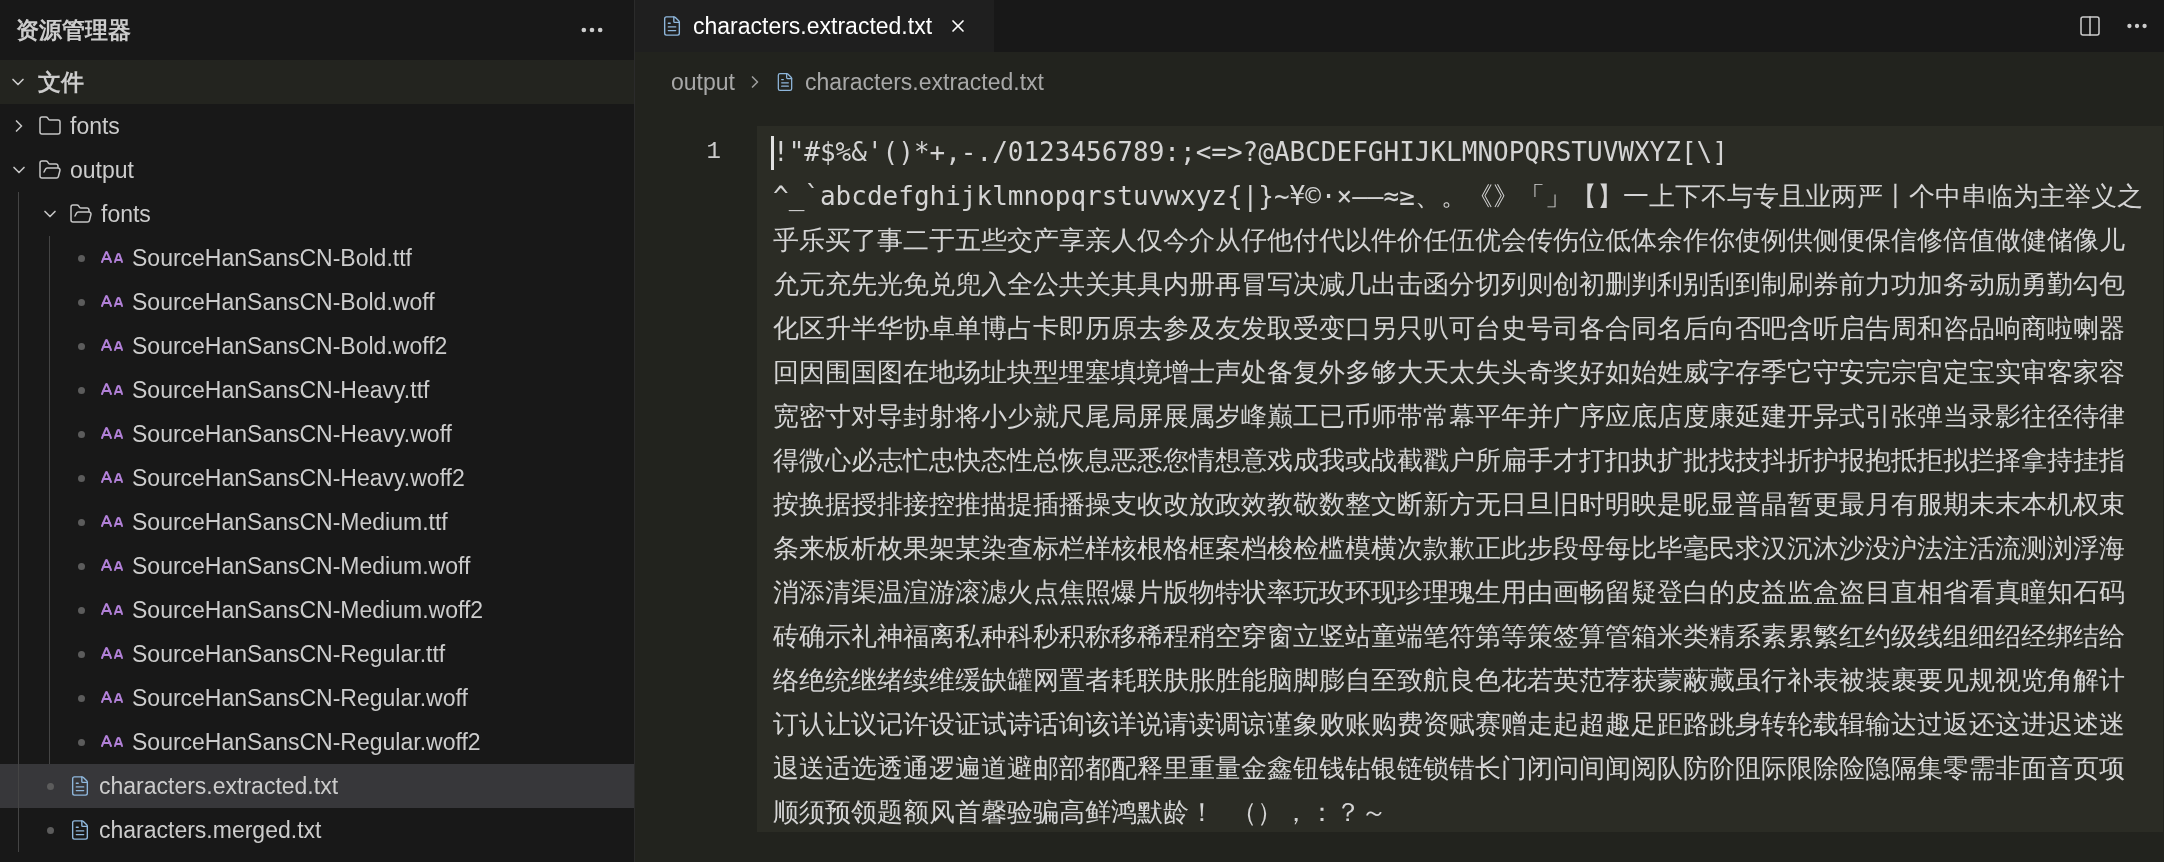 The height and width of the screenshot is (862, 2164). I want to click on file-name: SourceHanSansCN-Heavy.ttf, so click(281, 390).